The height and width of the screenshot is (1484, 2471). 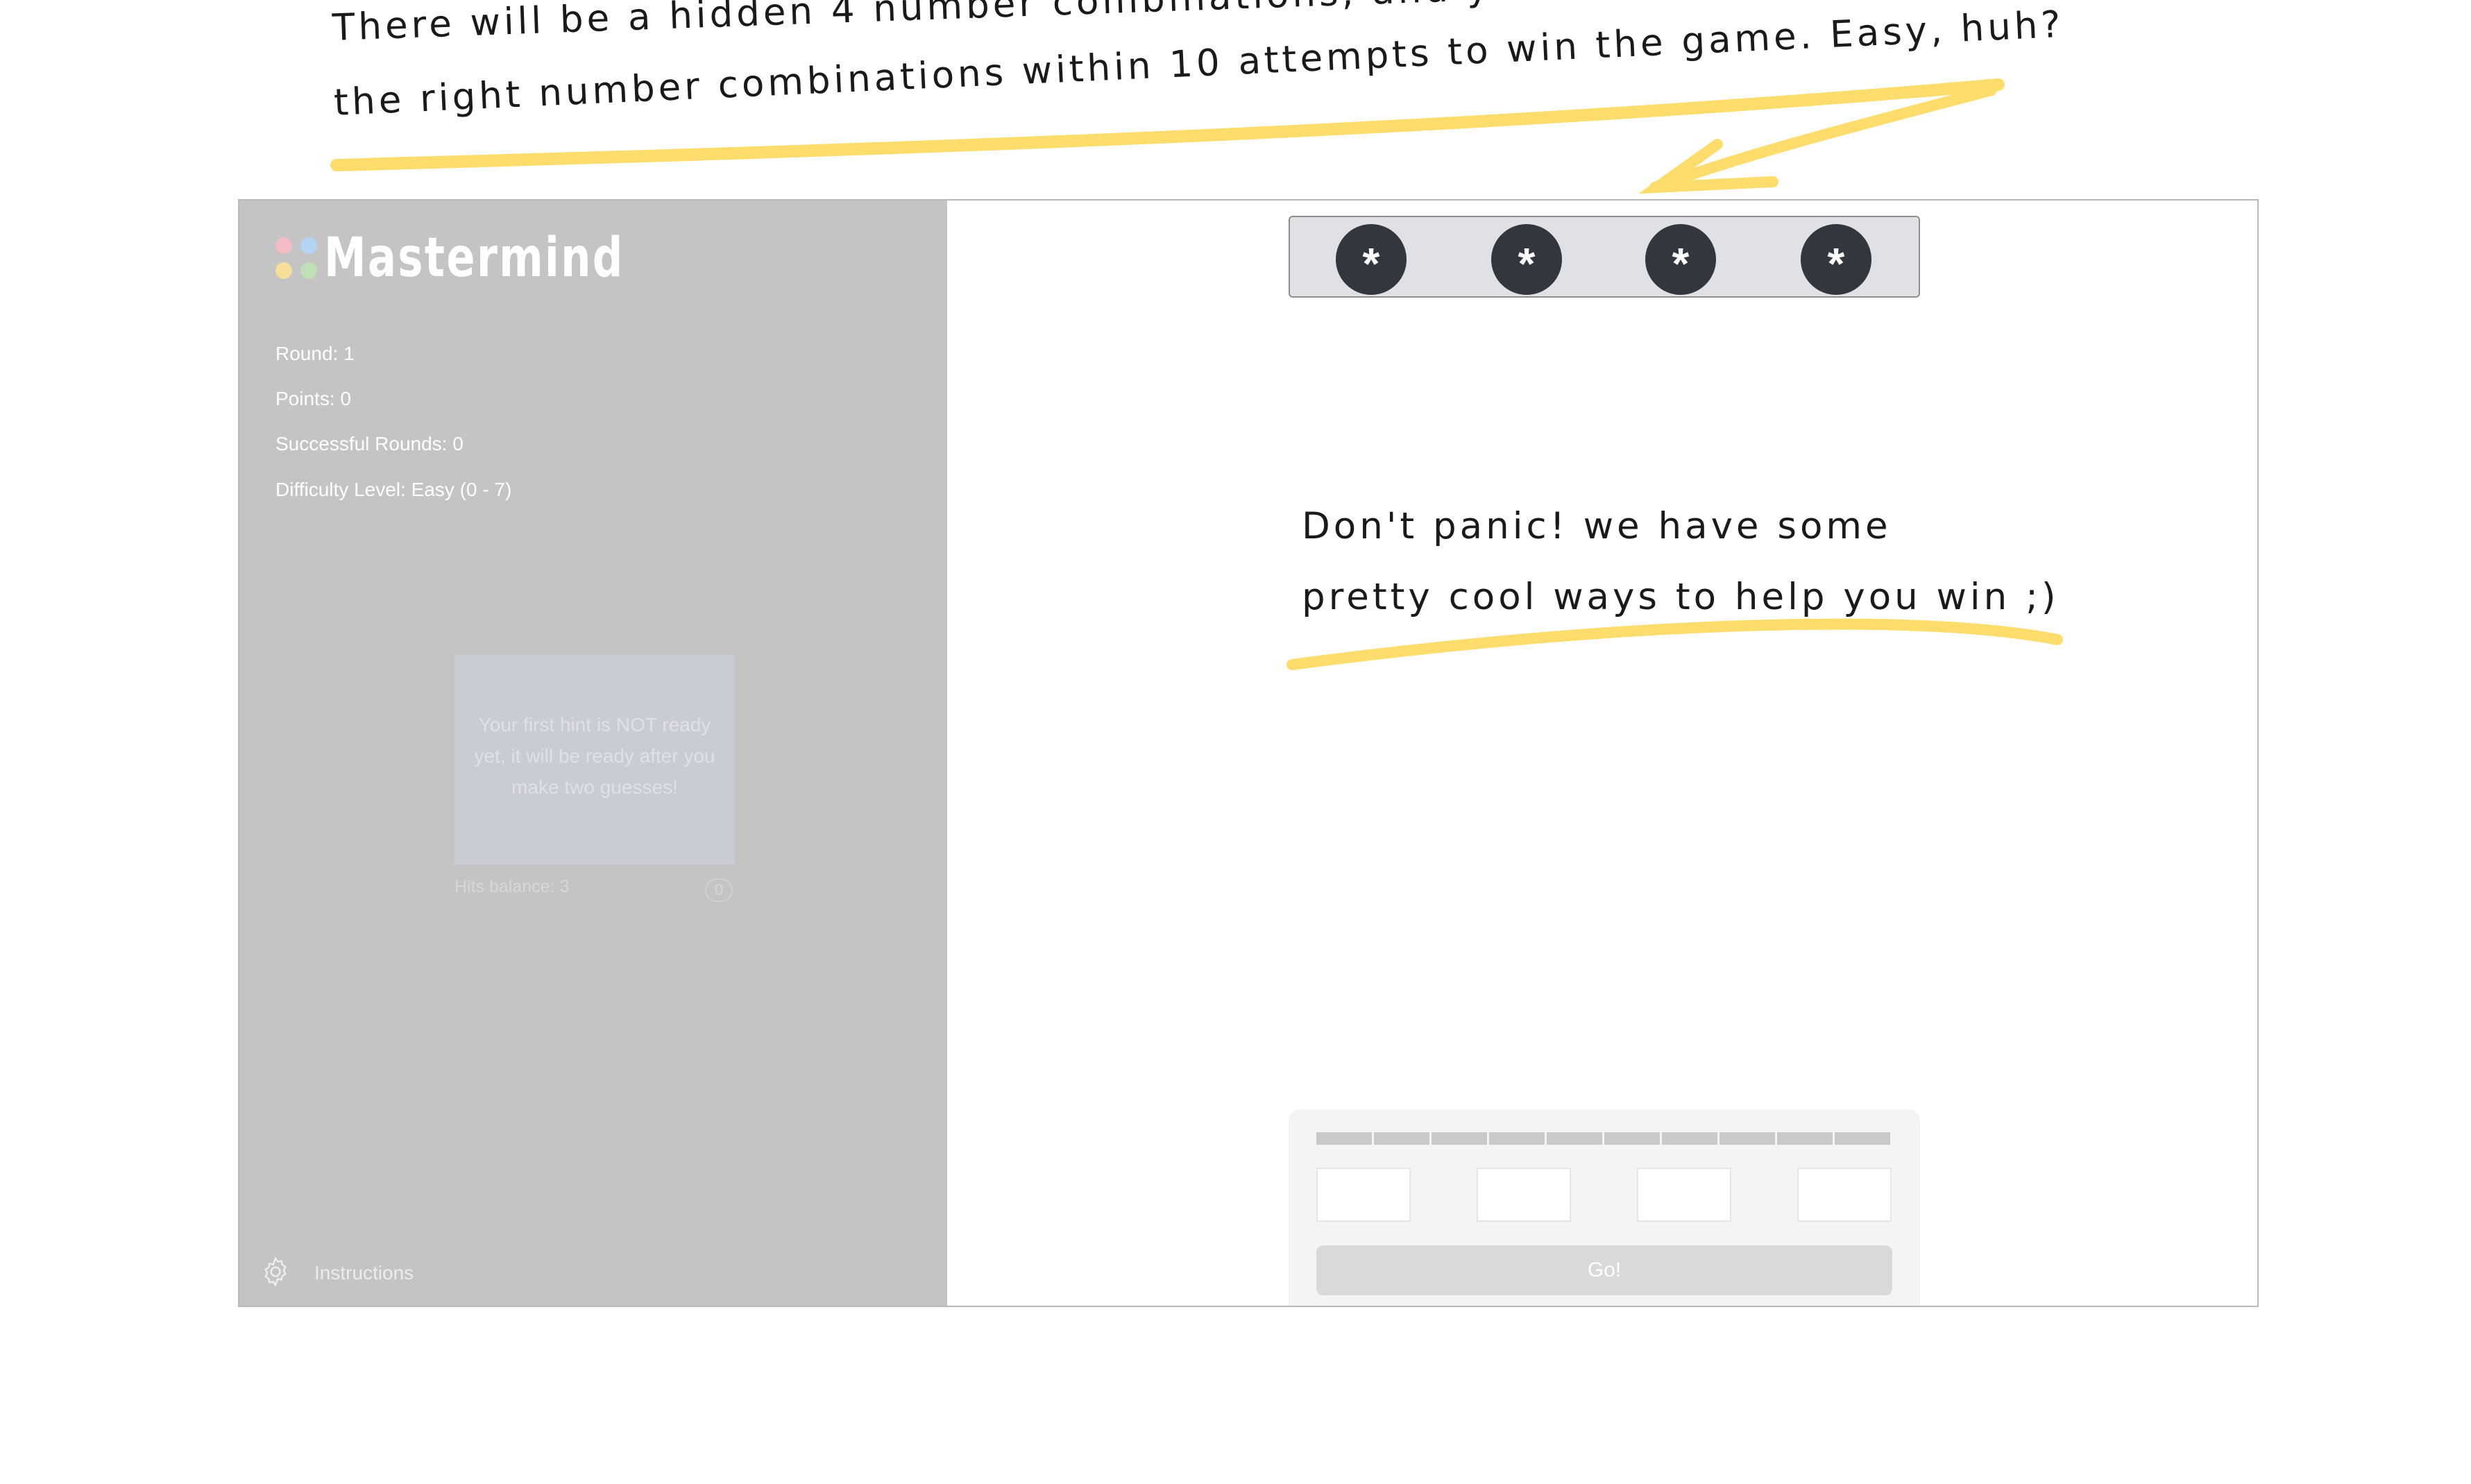 I want to click on annotation-mid-line-2: pretty cool ways to help you win ;), so click(x=1681, y=597).